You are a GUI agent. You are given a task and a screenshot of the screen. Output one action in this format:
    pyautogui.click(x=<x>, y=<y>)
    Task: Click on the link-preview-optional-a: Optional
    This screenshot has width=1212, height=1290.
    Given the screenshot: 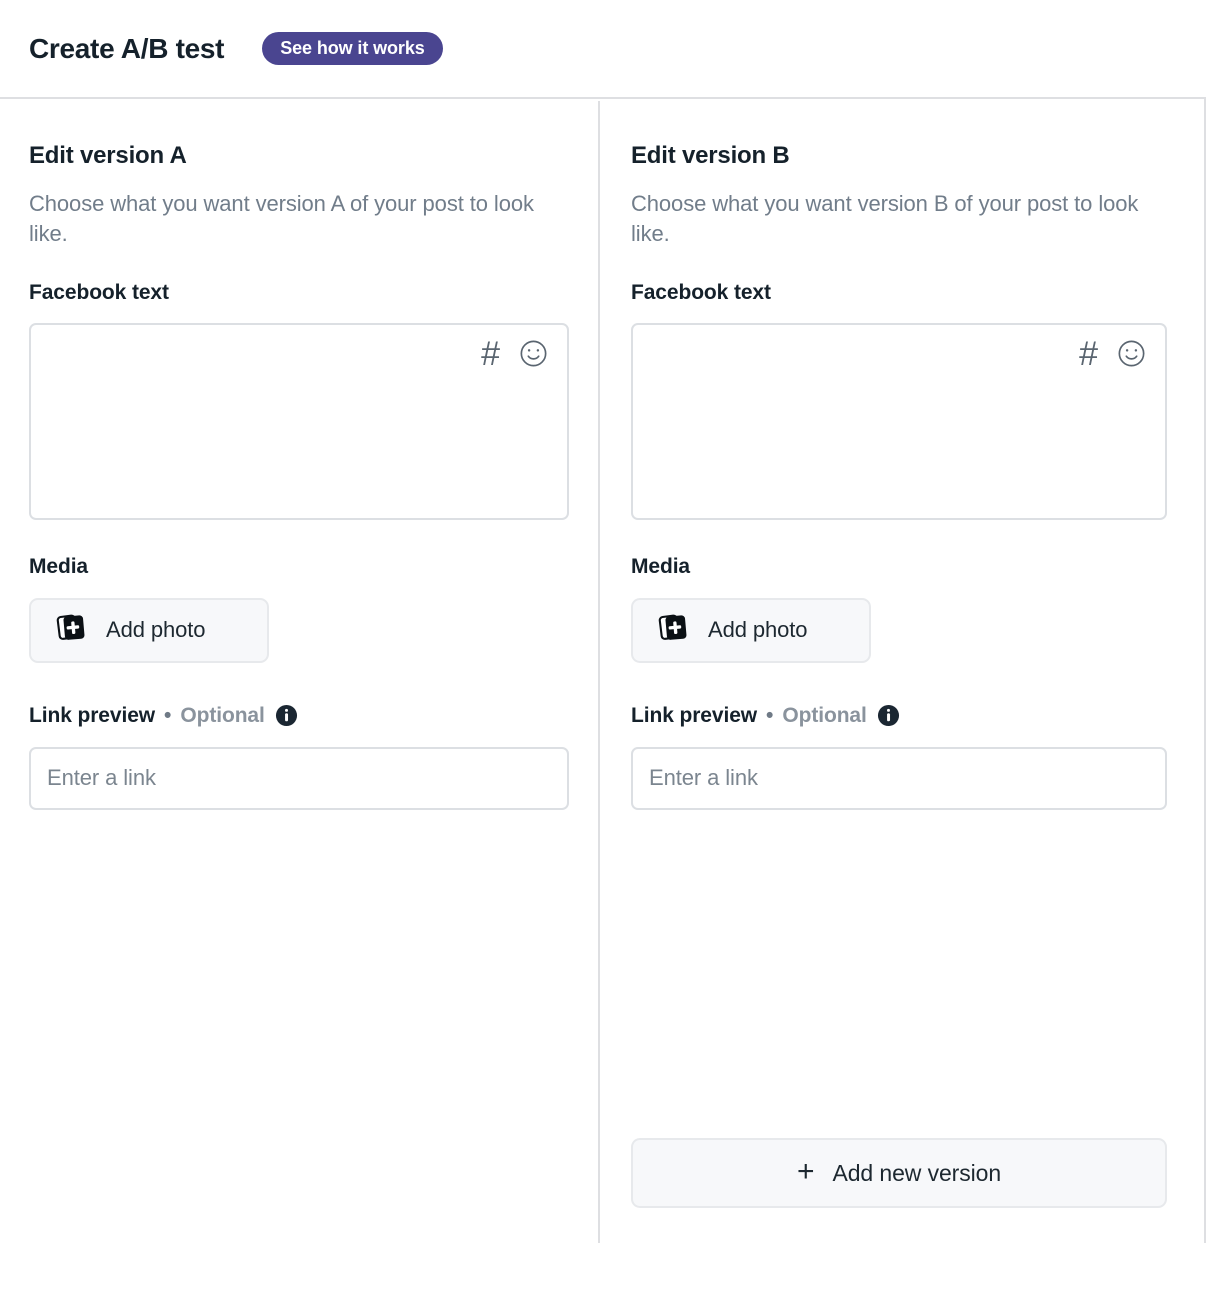 What is the action you would take?
    pyautogui.click(x=222, y=715)
    